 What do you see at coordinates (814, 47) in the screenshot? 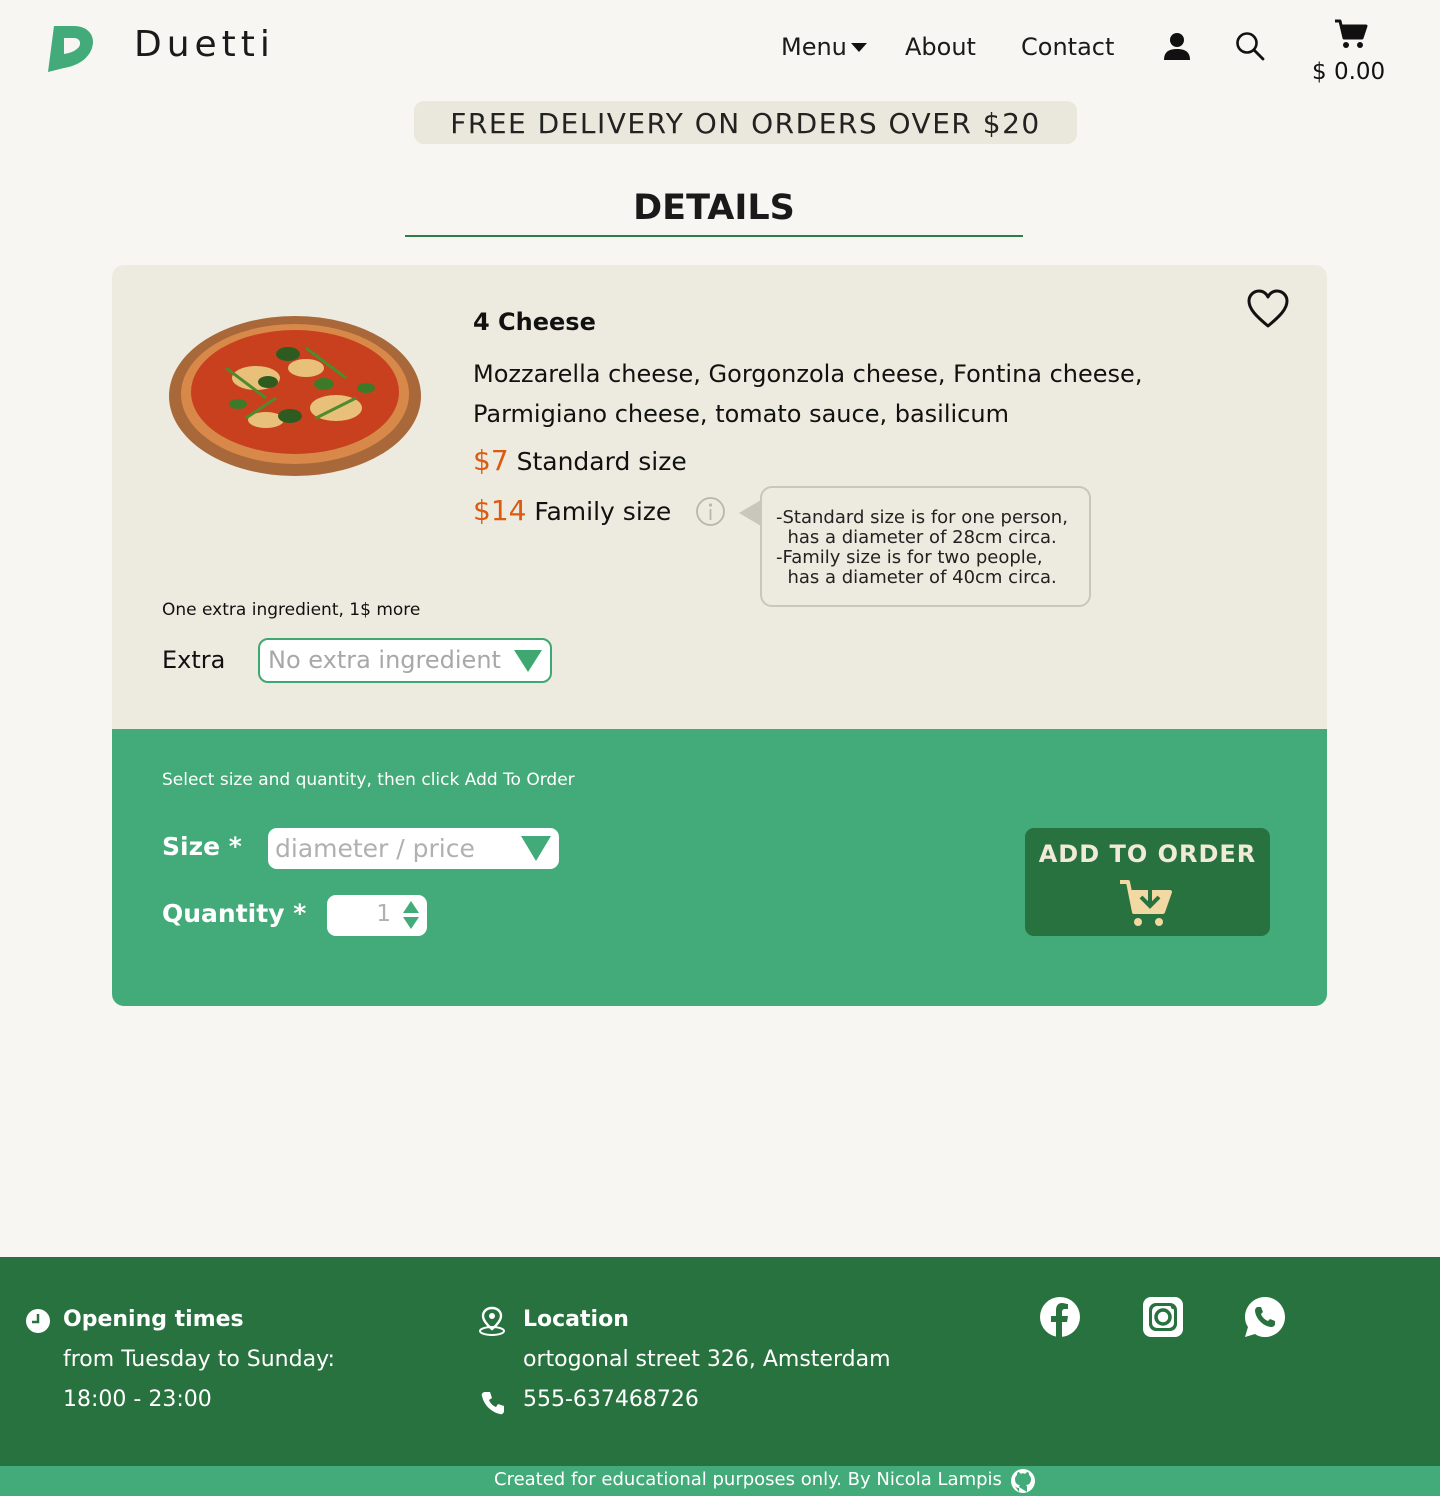
I see `nav-menu-label: Menu` at bounding box center [814, 47].